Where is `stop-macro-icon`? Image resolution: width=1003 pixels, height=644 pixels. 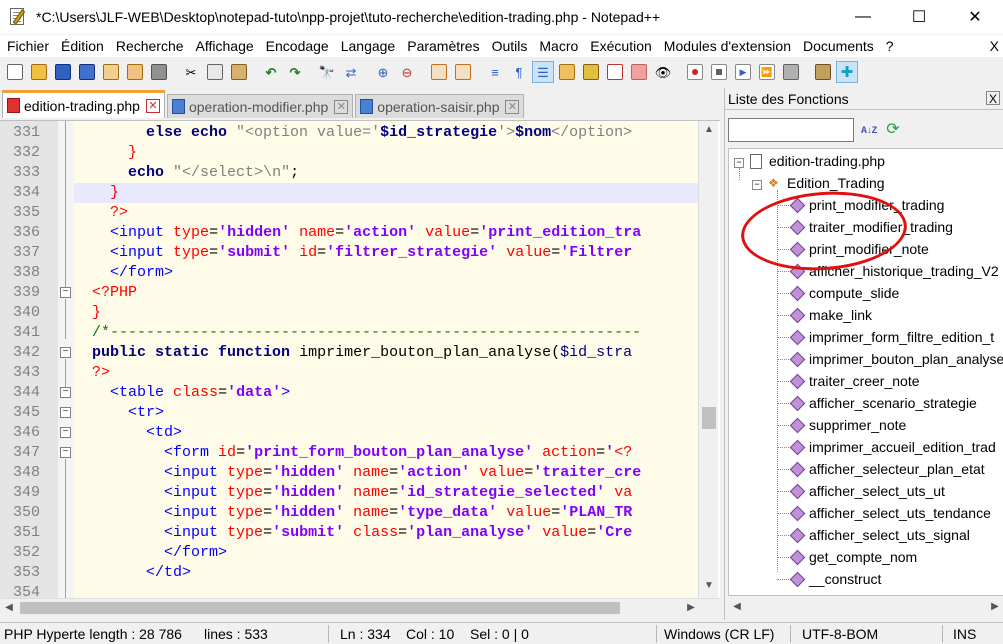 stop-macro-icon is located at coordinates (719, 72).